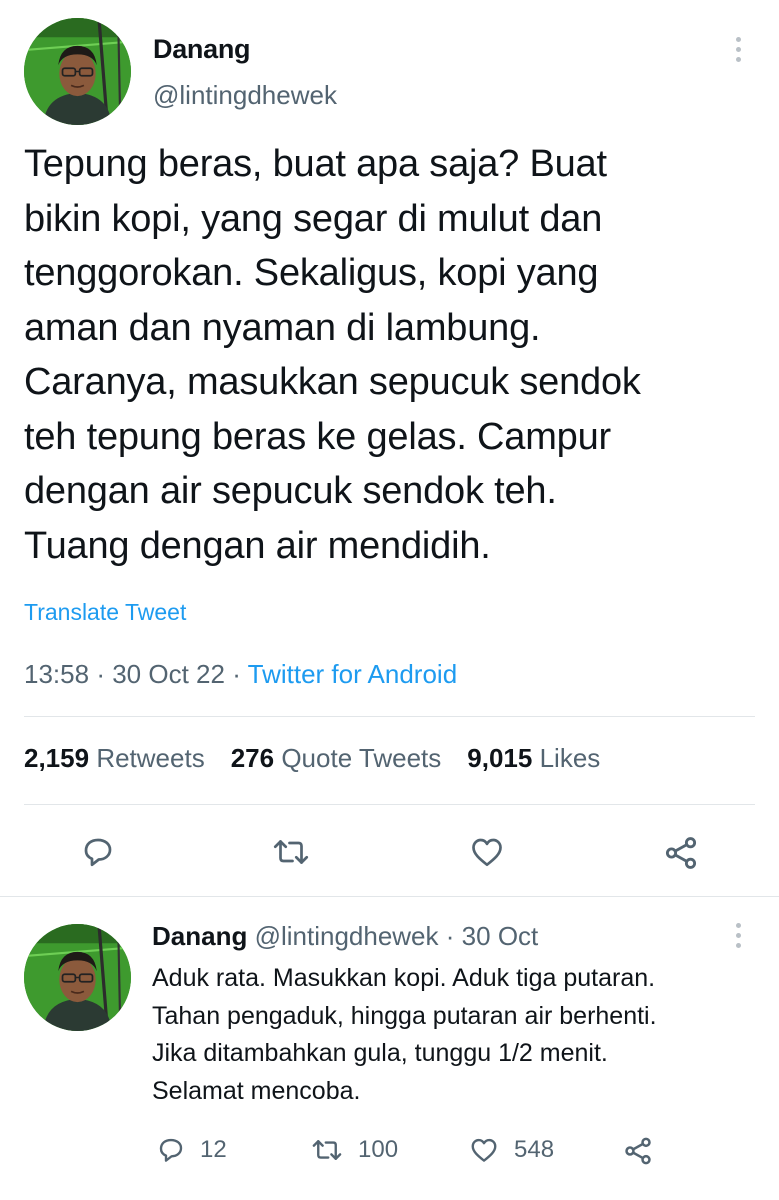 The height and width of the screenshot is (1200, 779). I want to click on tweet-text-line: tenggorokan. Sekaligus, kopi yang, so click(311, 273).